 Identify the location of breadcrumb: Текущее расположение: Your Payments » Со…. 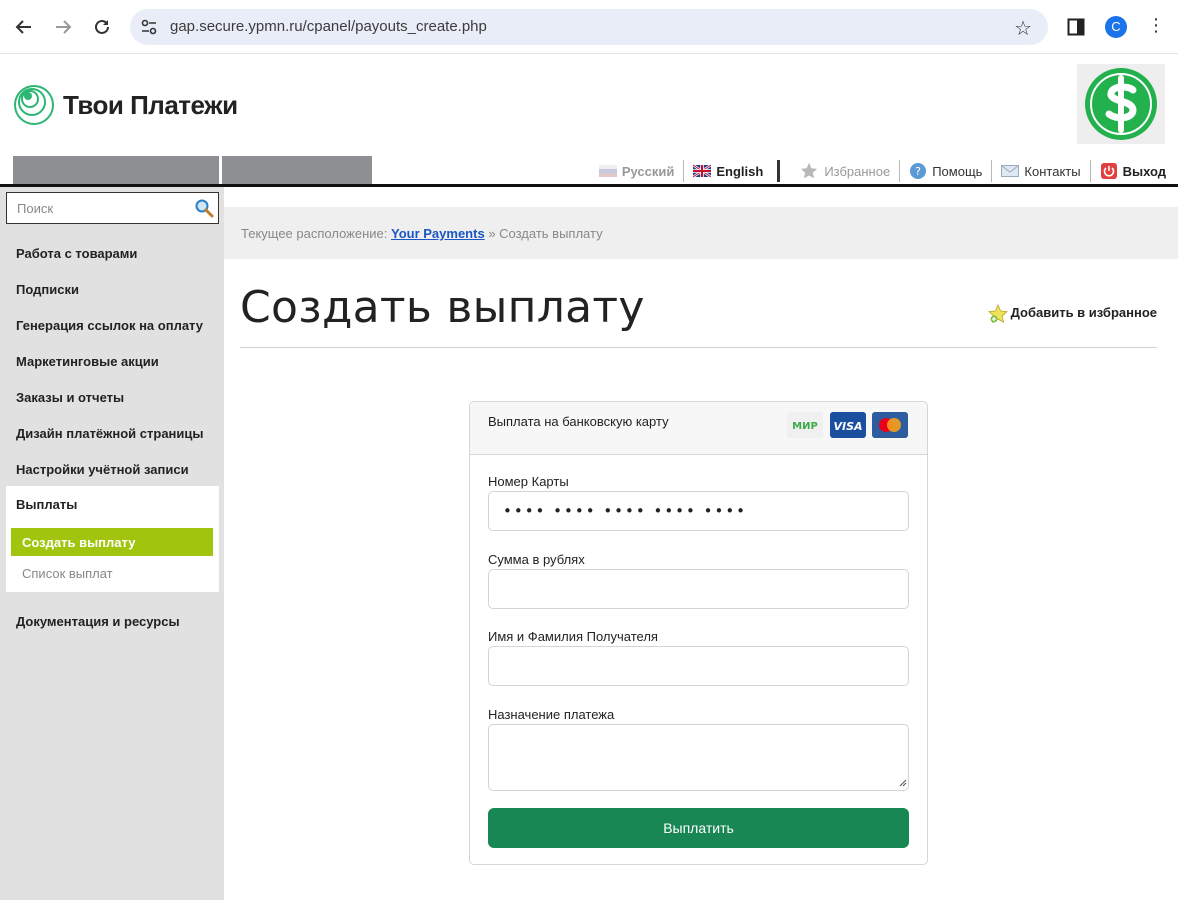
(701, 233).